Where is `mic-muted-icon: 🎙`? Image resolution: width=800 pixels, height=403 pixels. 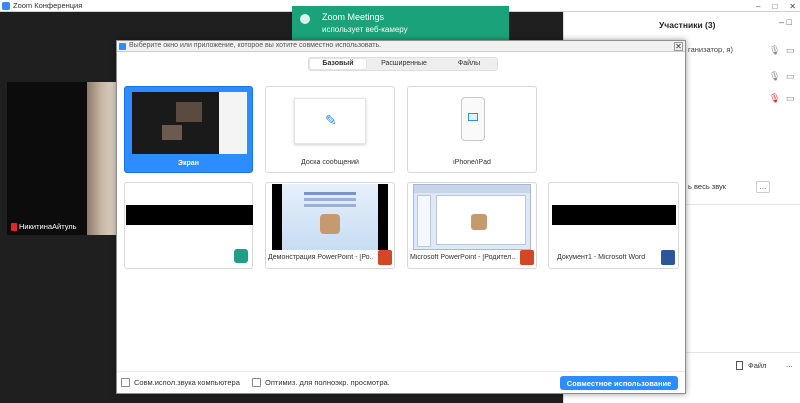
mic-muted-icon: 🎙 is located at coordinates (774, 98).